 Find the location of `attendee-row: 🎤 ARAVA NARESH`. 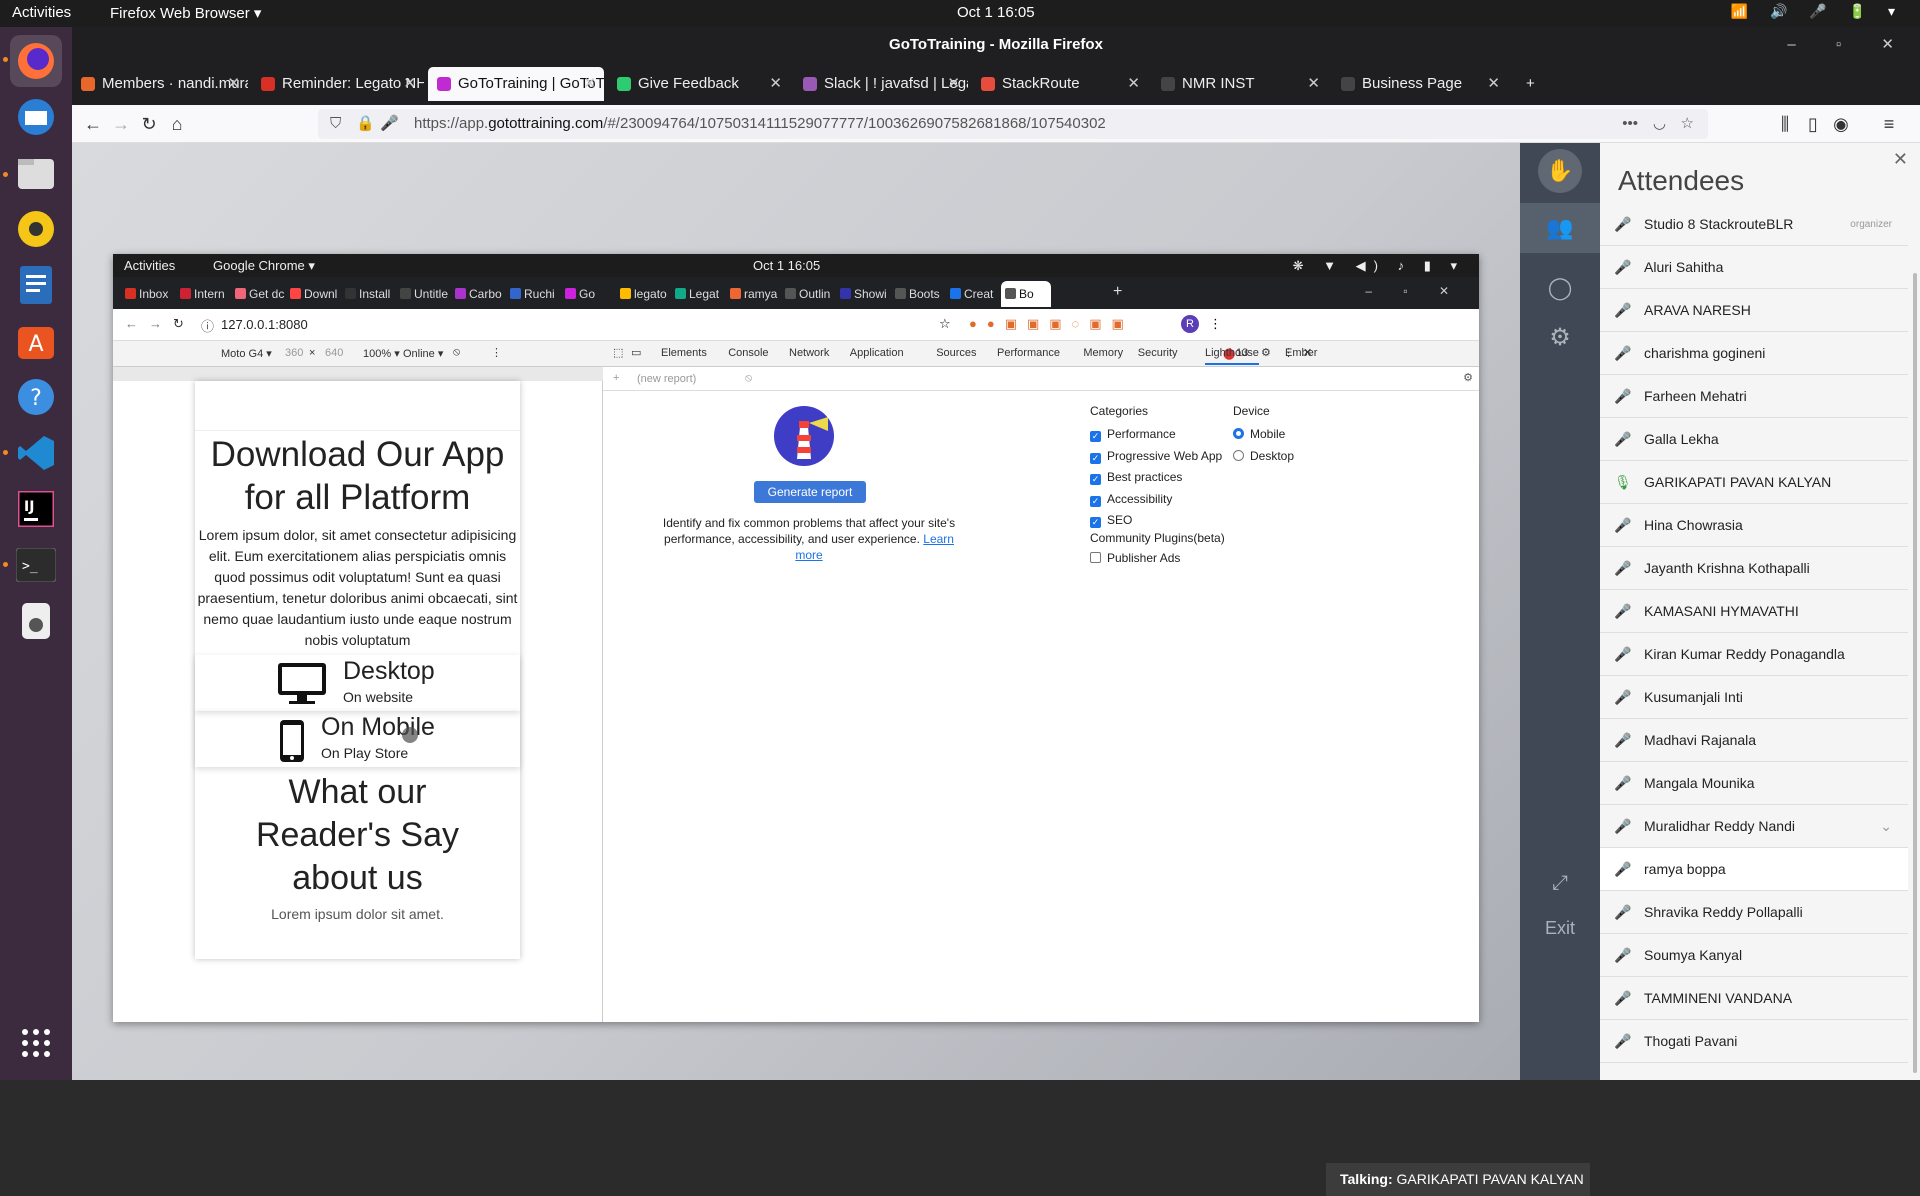

attendee-row: 🎤 ARAVA NARESH is located at coordinates (1754, 310).